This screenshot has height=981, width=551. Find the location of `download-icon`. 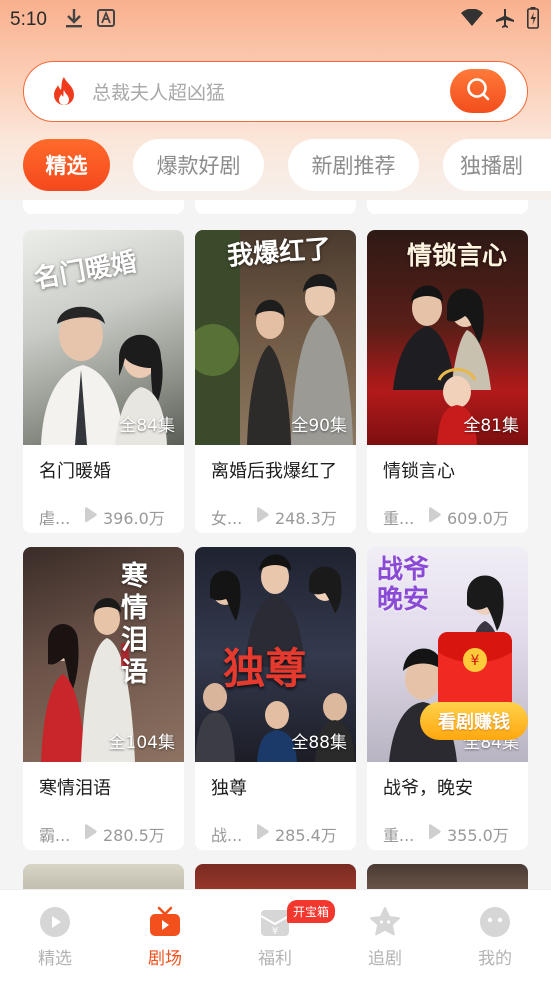

download-icon is located at coordinates (74, 20).